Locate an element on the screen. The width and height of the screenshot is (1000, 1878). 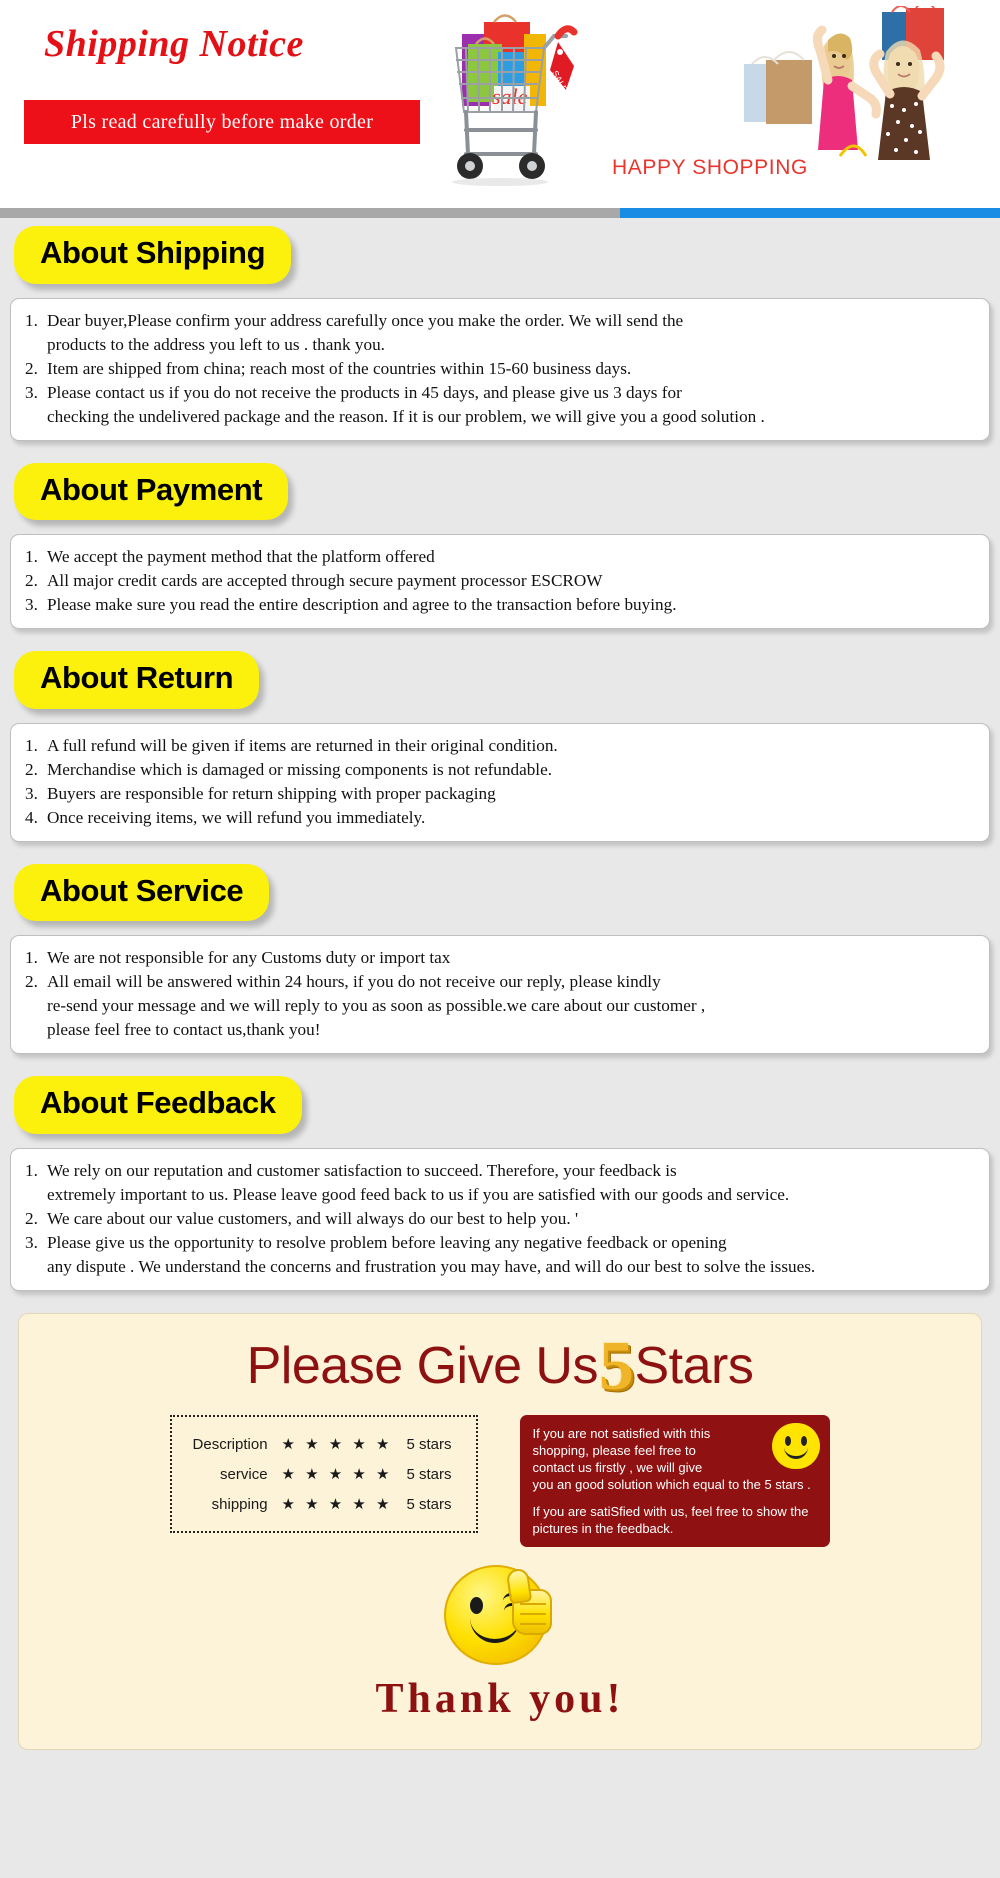
winking-thumbs-up-icon is located at coordinates (500, 1617).